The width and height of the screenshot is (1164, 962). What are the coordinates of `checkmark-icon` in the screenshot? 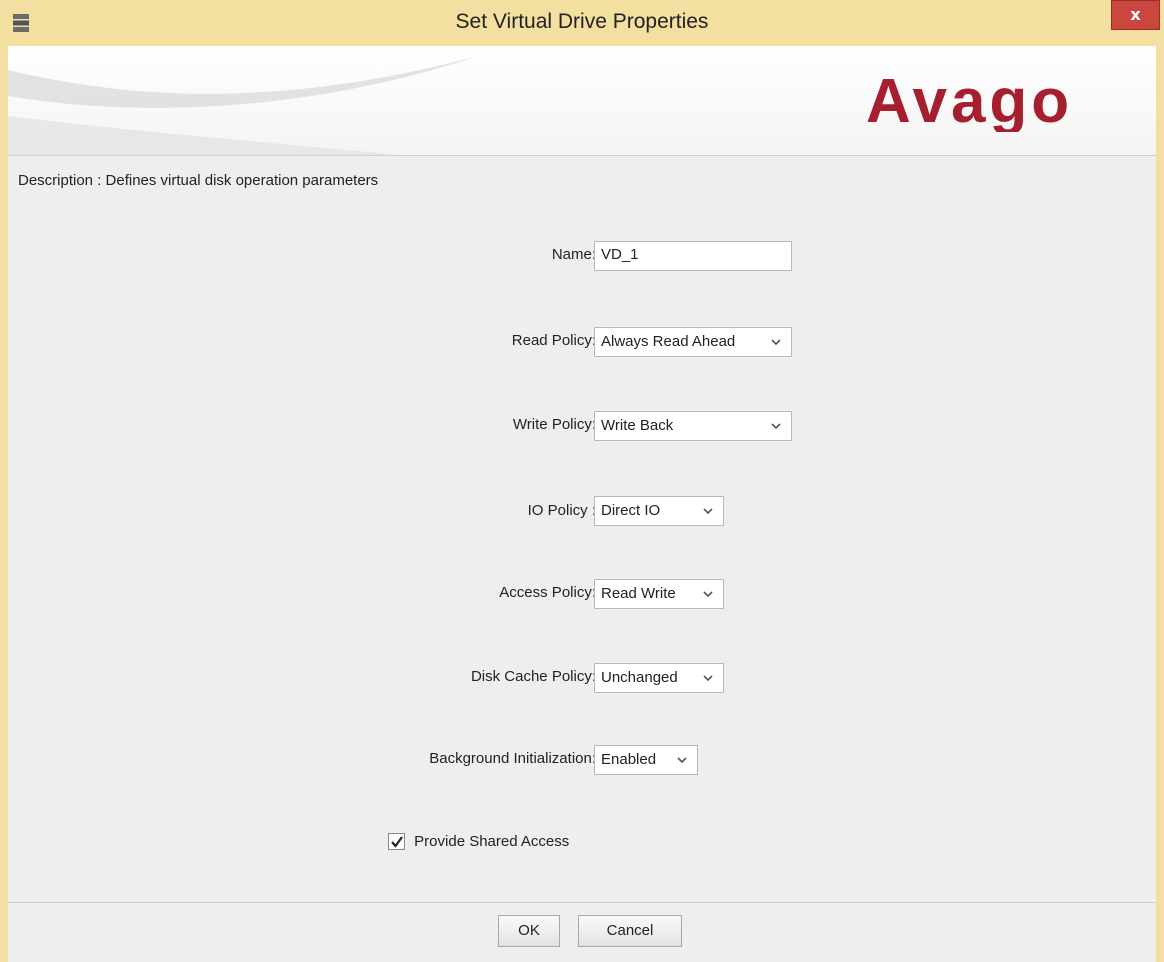 It's located at (397, 841).